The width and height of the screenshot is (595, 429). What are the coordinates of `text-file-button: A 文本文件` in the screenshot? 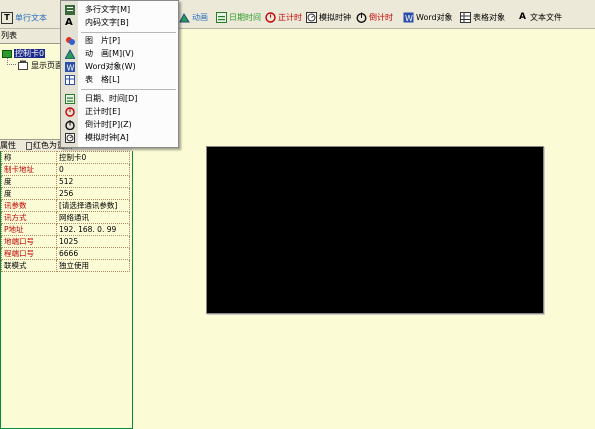 It's located at (539, 18).